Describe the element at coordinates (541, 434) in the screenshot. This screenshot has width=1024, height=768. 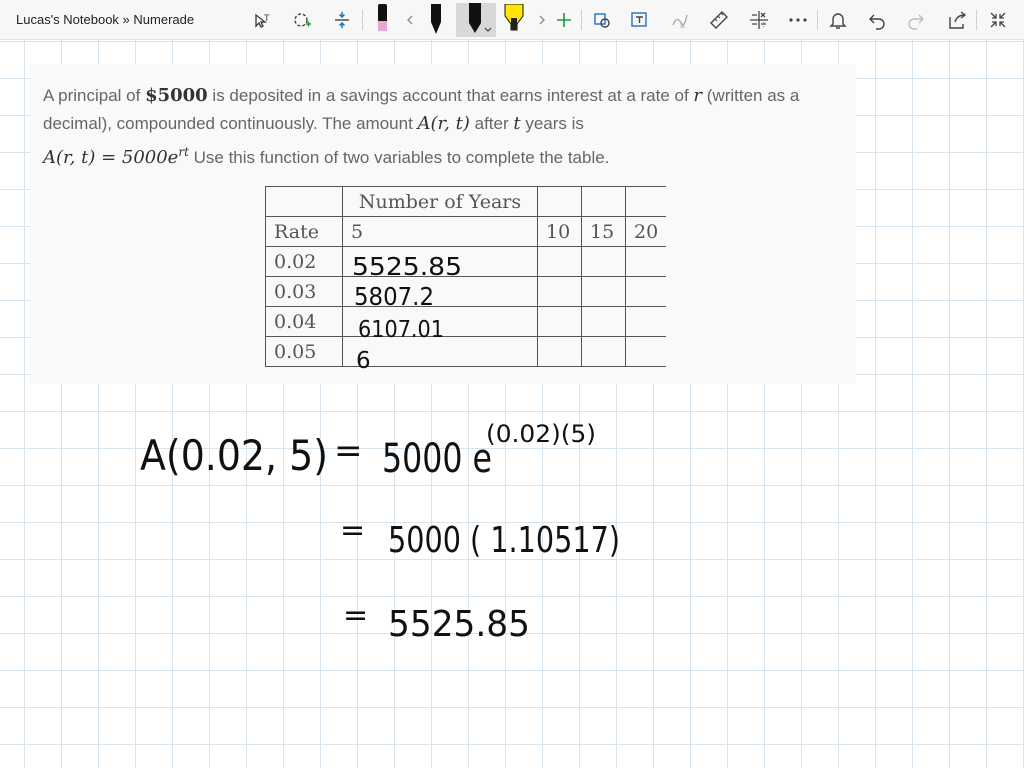
I see `handwritten-exponent: (0.02)(5)` at that location.